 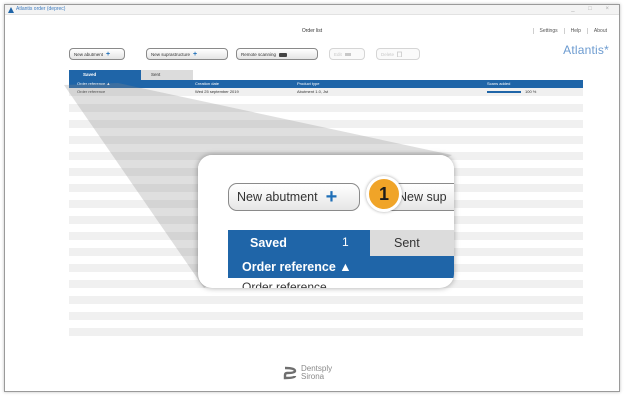 I want to click on column-header-order-reference: Order reference ▲, so click(x=93, y=83).